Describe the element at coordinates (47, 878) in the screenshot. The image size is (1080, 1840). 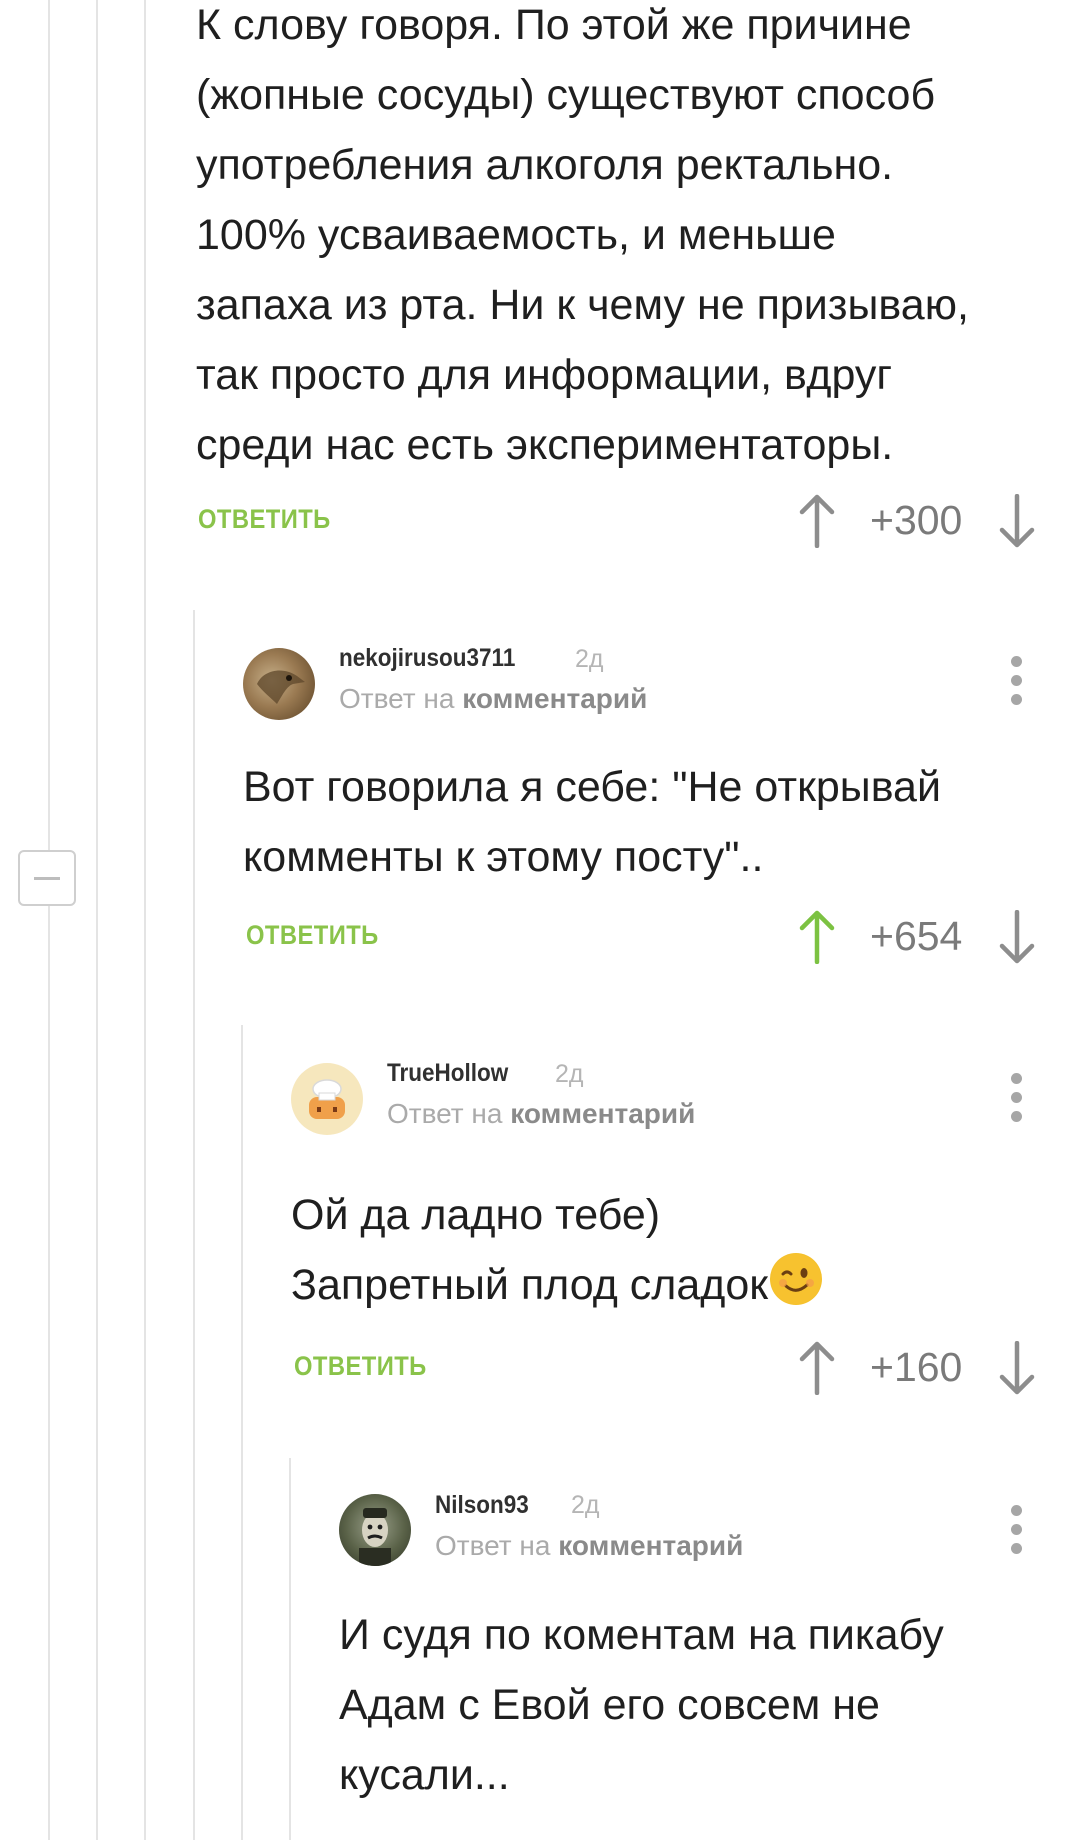
I see `collapse-thread-button` at that location.